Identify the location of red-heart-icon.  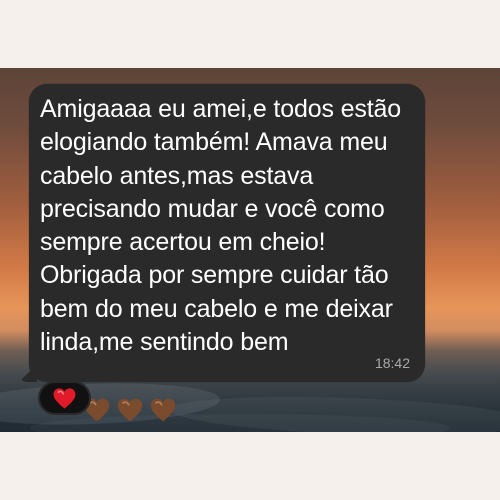
(64, 398).